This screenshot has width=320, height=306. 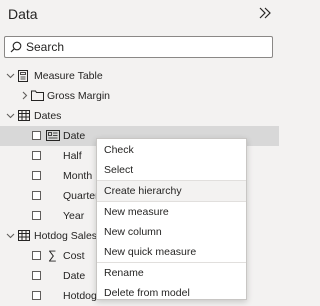 I want to click on search-icon, so click(x=16, y=47).